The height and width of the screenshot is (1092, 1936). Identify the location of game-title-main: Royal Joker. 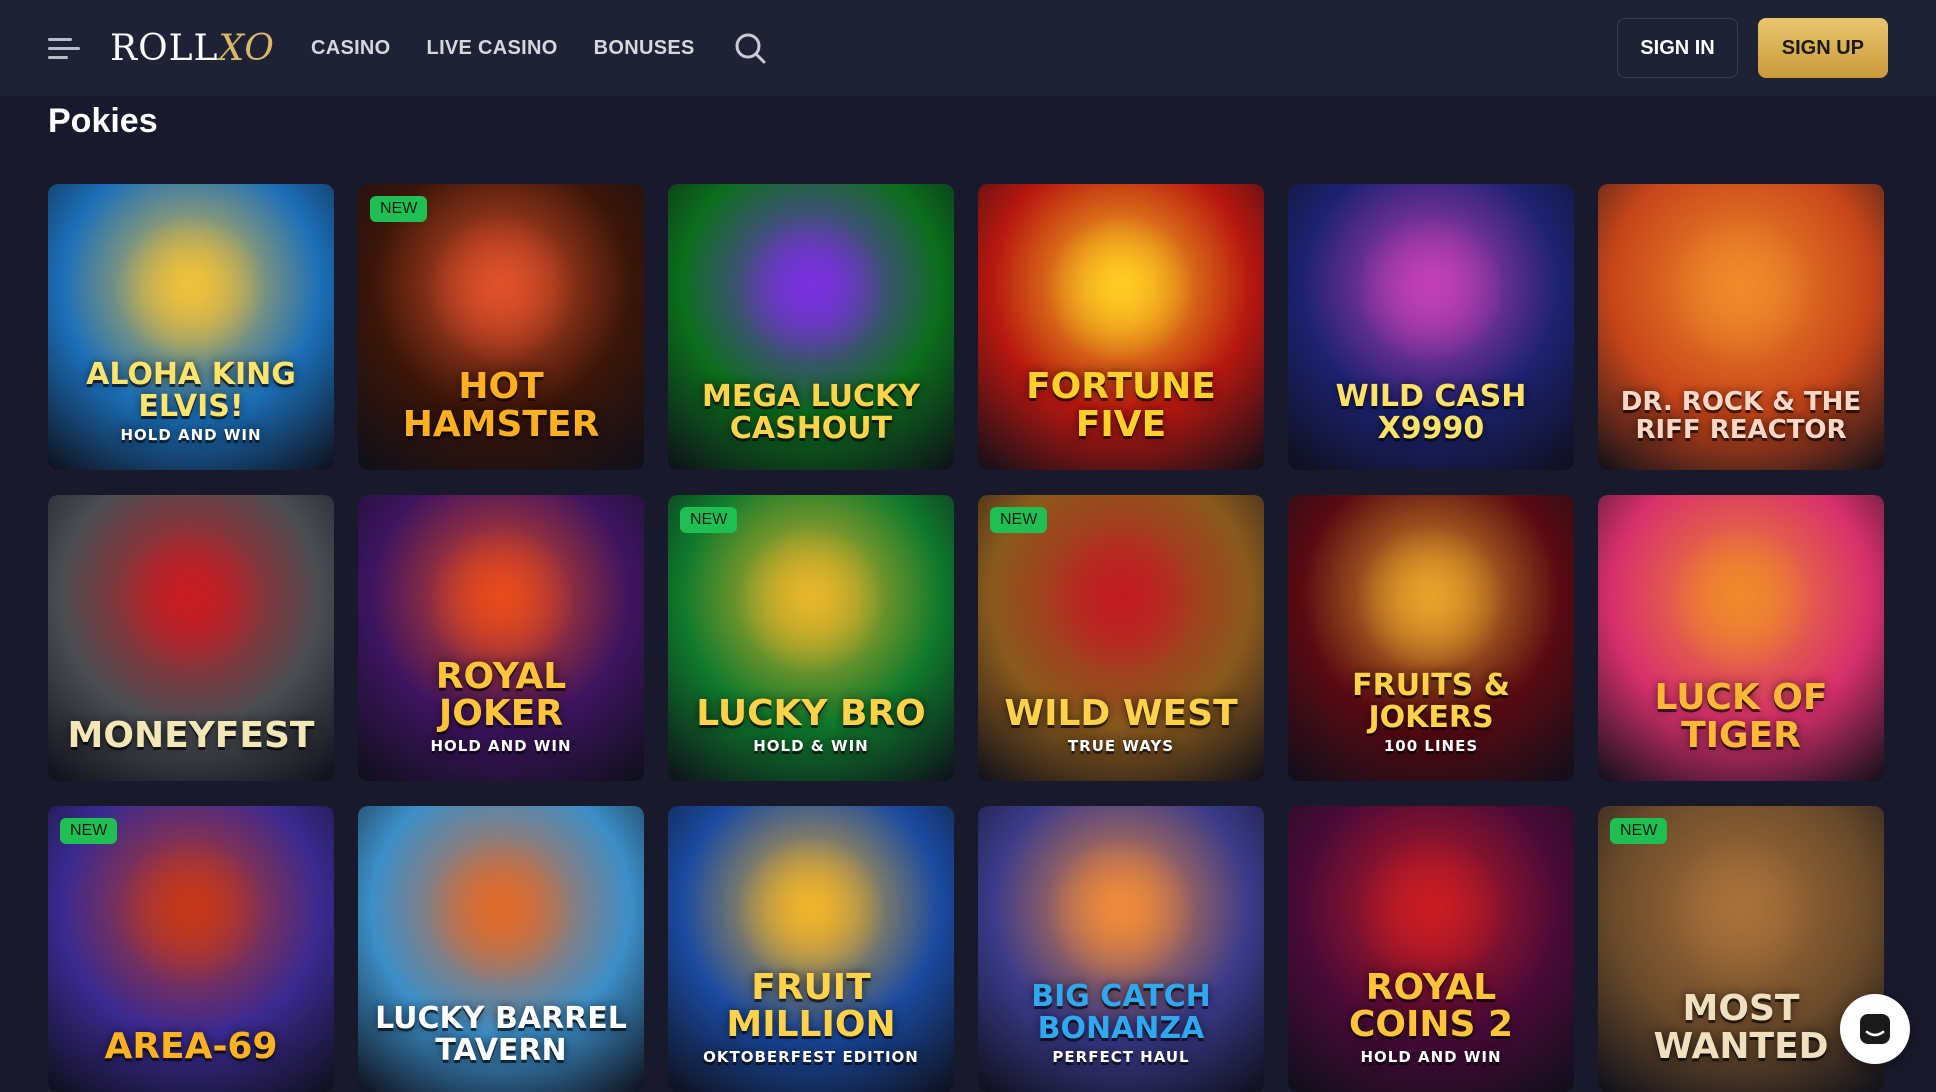
(501, 695).